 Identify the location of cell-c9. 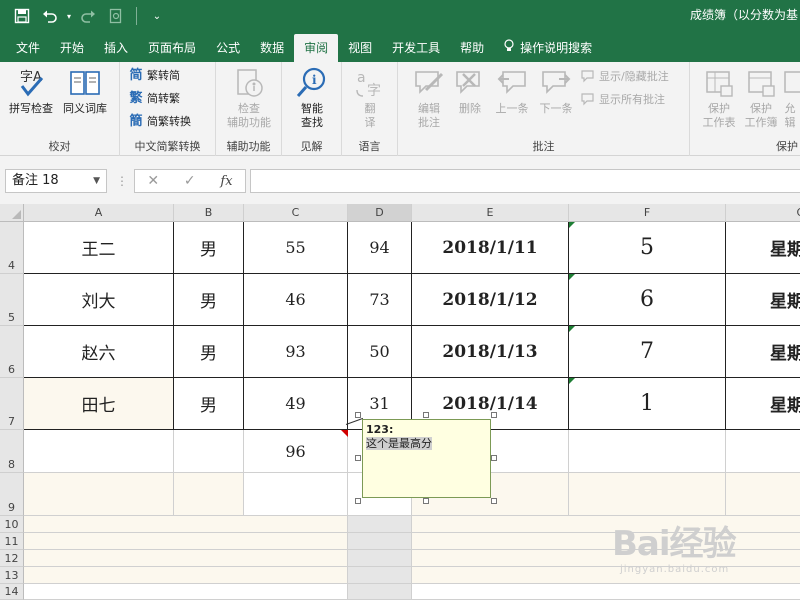
(296, 494).